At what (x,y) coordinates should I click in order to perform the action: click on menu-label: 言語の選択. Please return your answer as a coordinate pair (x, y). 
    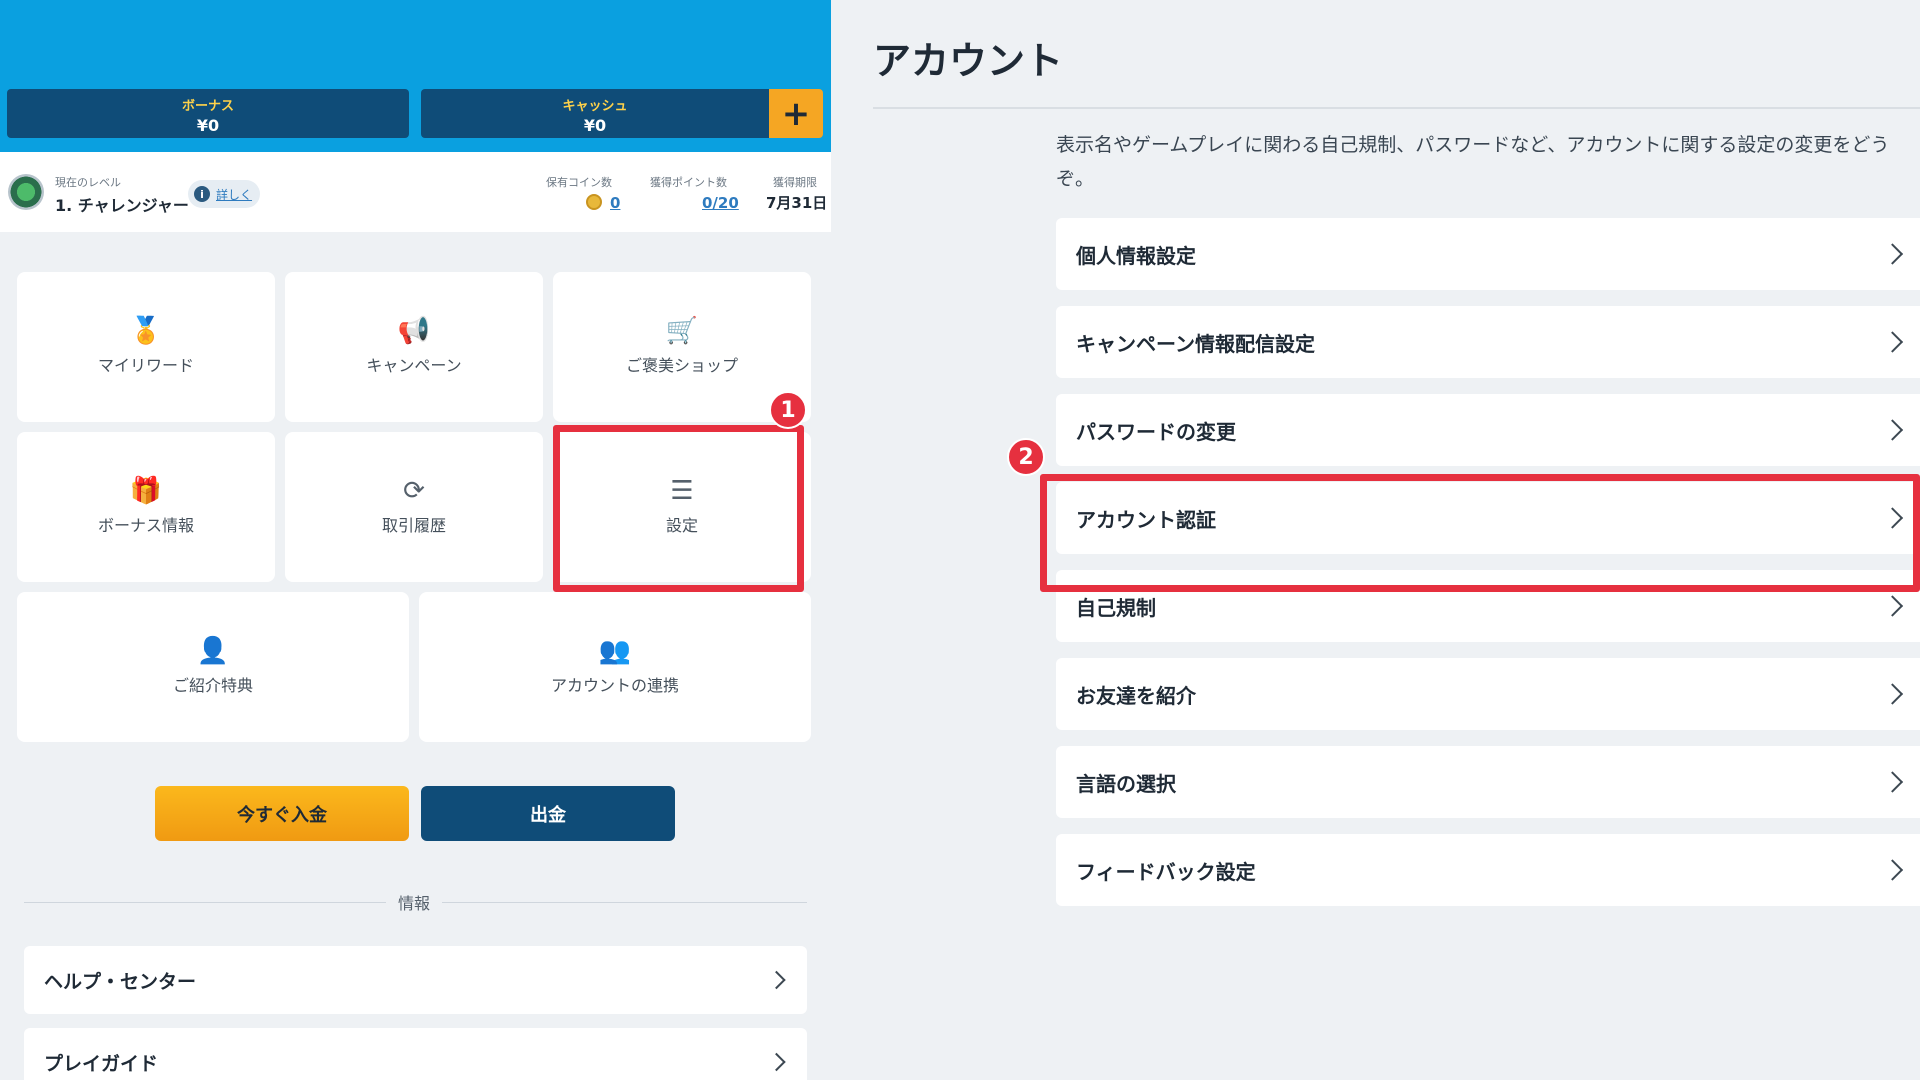
    Looking at the image, I should click on (1126, 783).